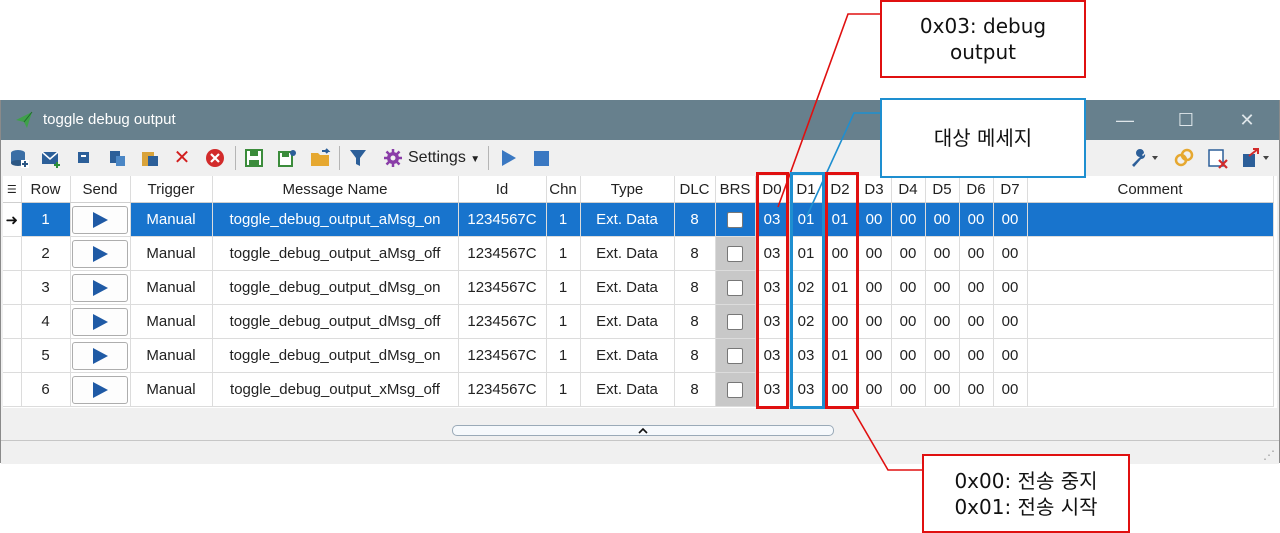 This screenshot has width=1280, height=533. What do you see at coordinates (1026, 480) in the screenshot?
I see `d2-callout-line-1: 0x00: 전송 중지` at bounding box center [1026, 480].